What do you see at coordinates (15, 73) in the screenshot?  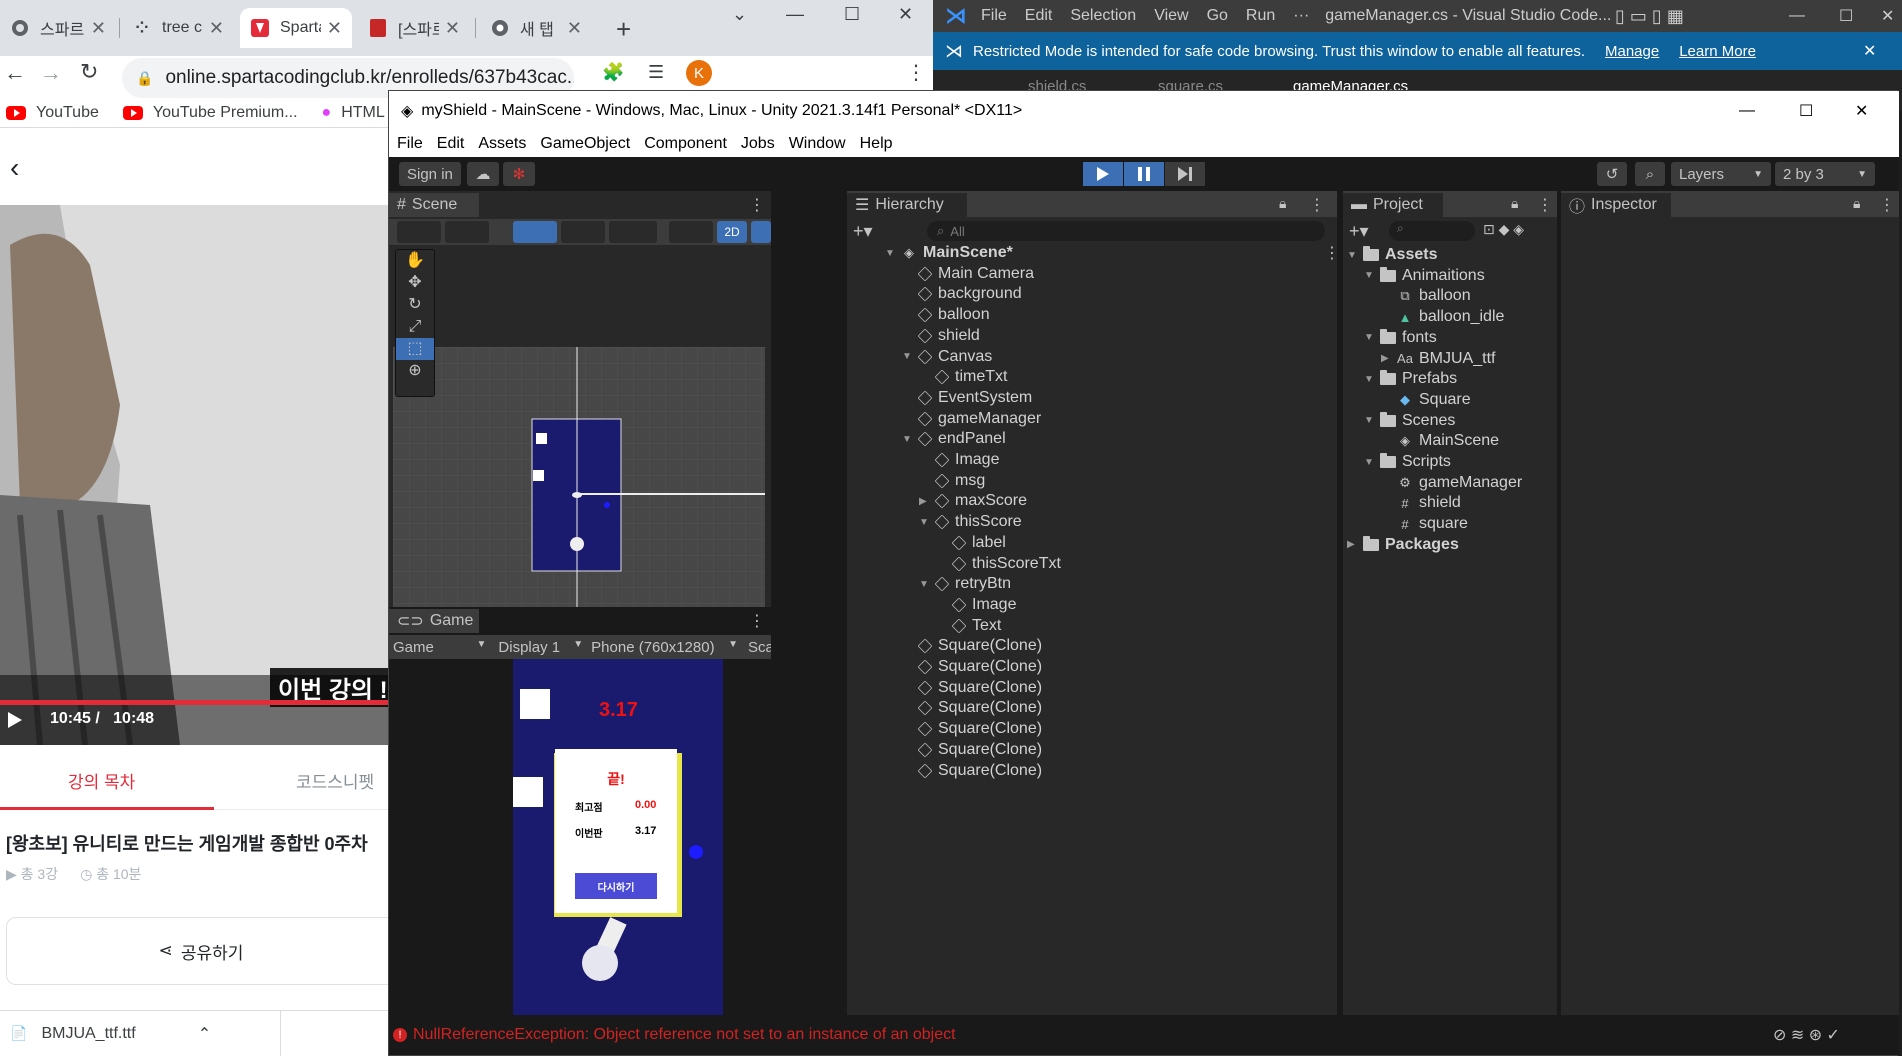 I see `back-arrow-icon: ←` at bounding box center [15, 73].